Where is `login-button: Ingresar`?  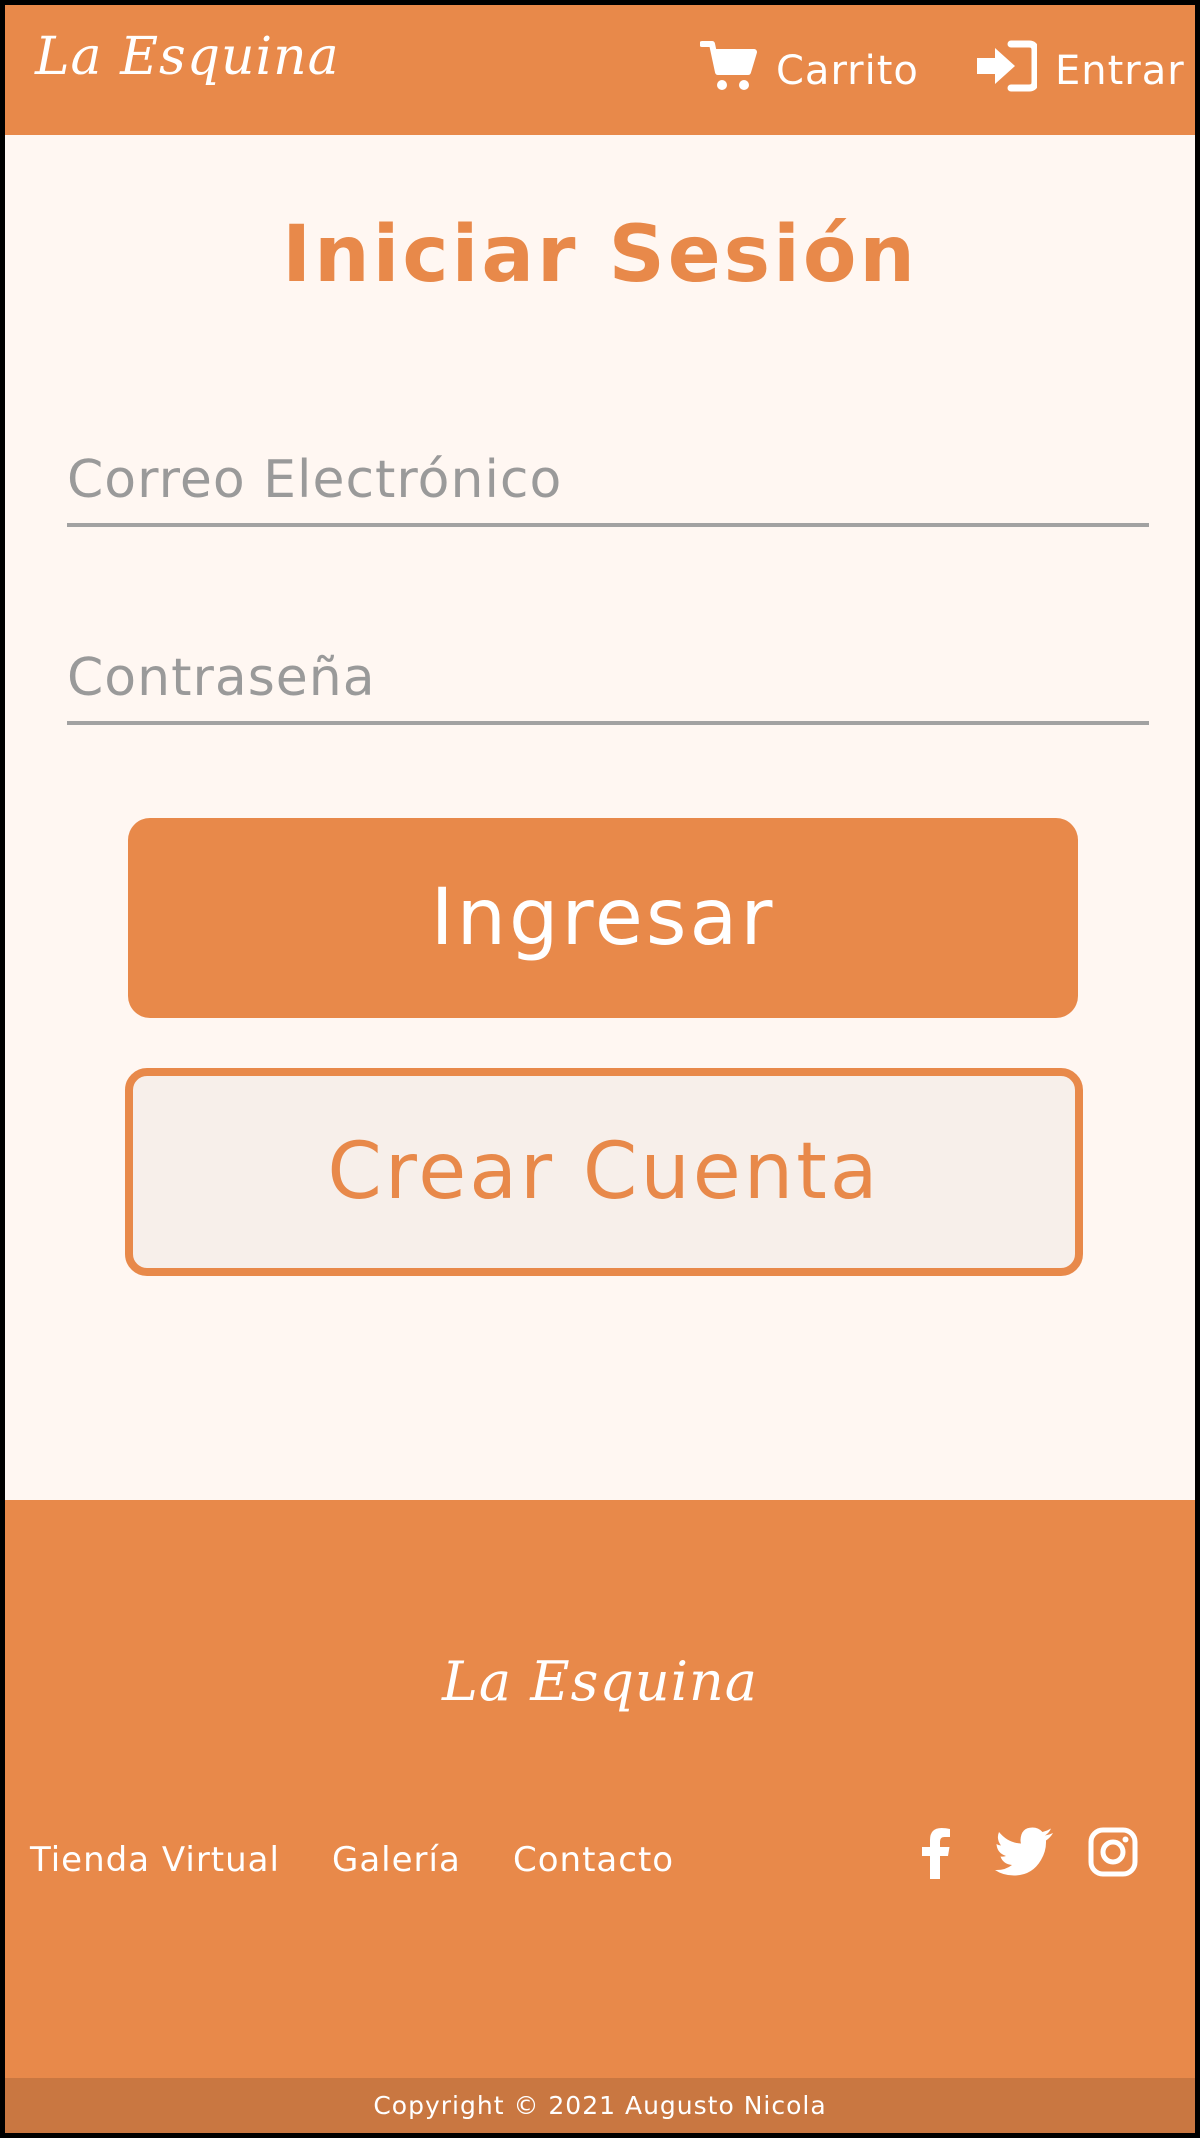
login-button: Ingresar is located at coordinates (603, 918).